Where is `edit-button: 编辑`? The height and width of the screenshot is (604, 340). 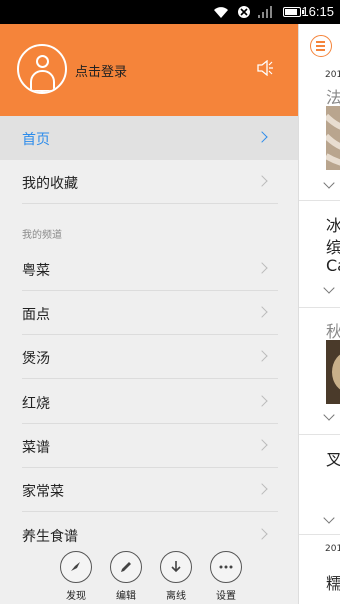 edit-button: 编辑 is located at coordinates (126, 576).